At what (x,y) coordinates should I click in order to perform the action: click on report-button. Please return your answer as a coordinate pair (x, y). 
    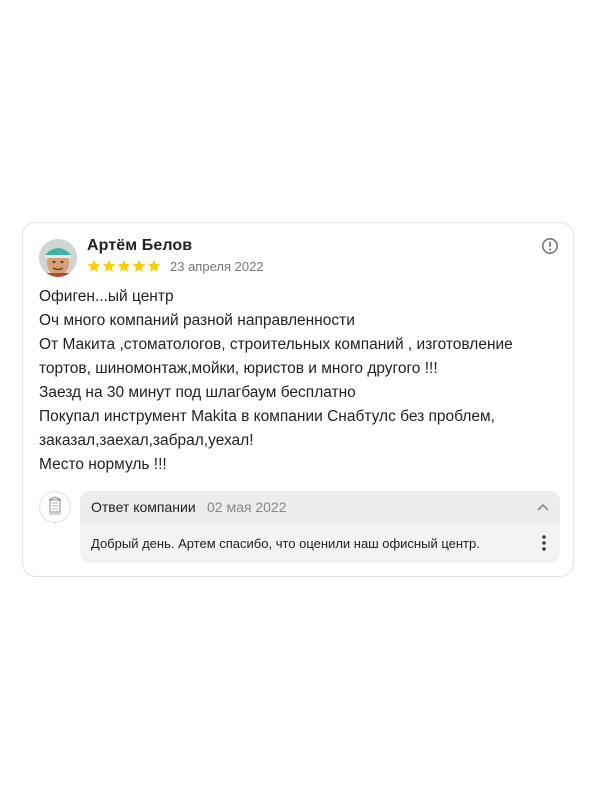
    Looking at the image, I should click on (550, 246).